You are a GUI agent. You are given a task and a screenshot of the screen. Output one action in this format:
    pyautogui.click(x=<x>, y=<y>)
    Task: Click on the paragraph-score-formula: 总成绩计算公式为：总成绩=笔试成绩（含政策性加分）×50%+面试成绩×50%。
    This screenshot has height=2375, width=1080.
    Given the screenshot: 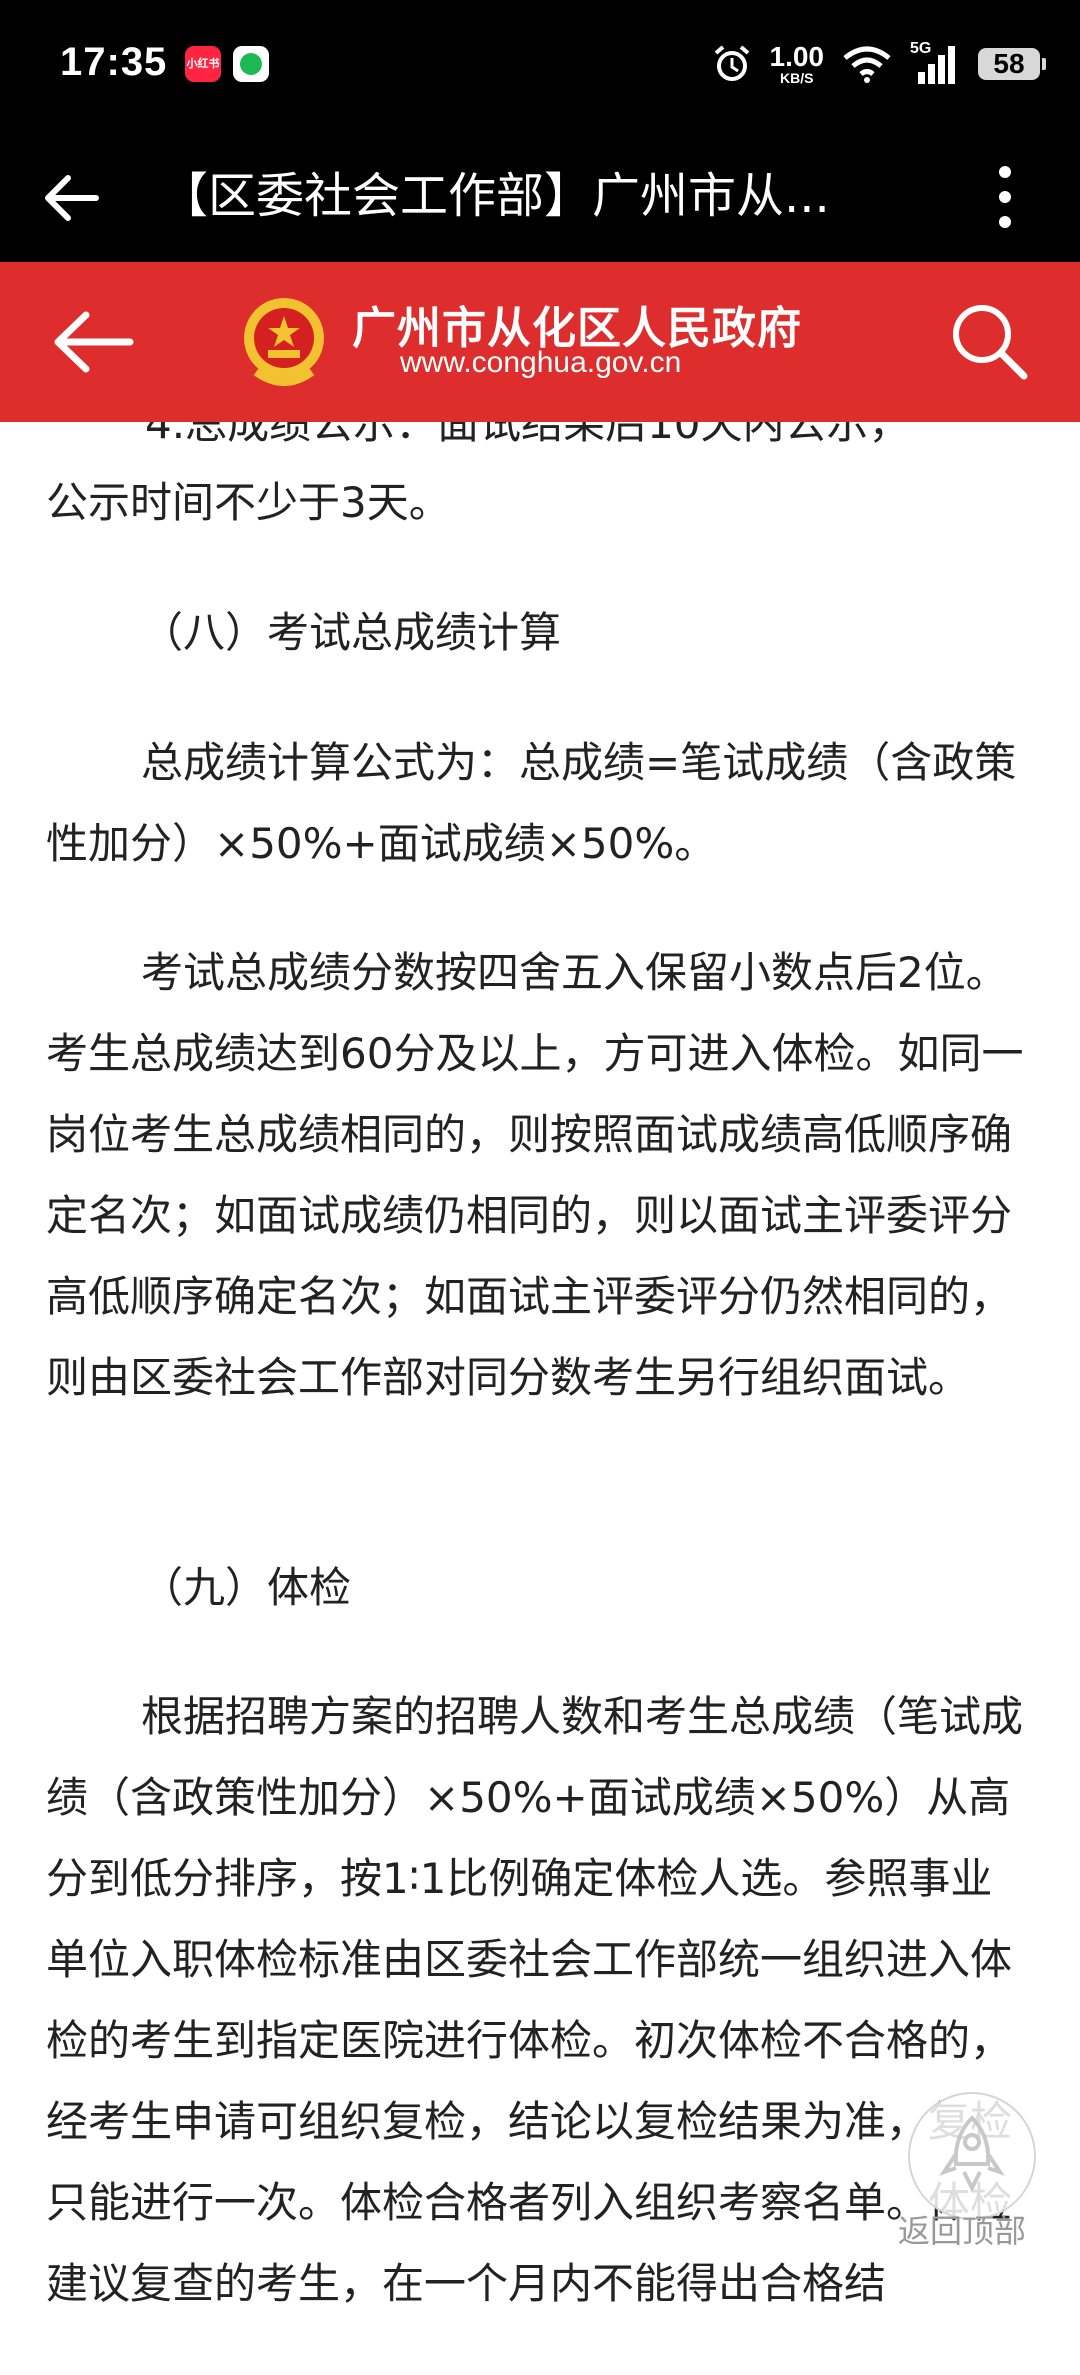 What is the action you would take?
    pyautogui.click(x=531, y=803)
    